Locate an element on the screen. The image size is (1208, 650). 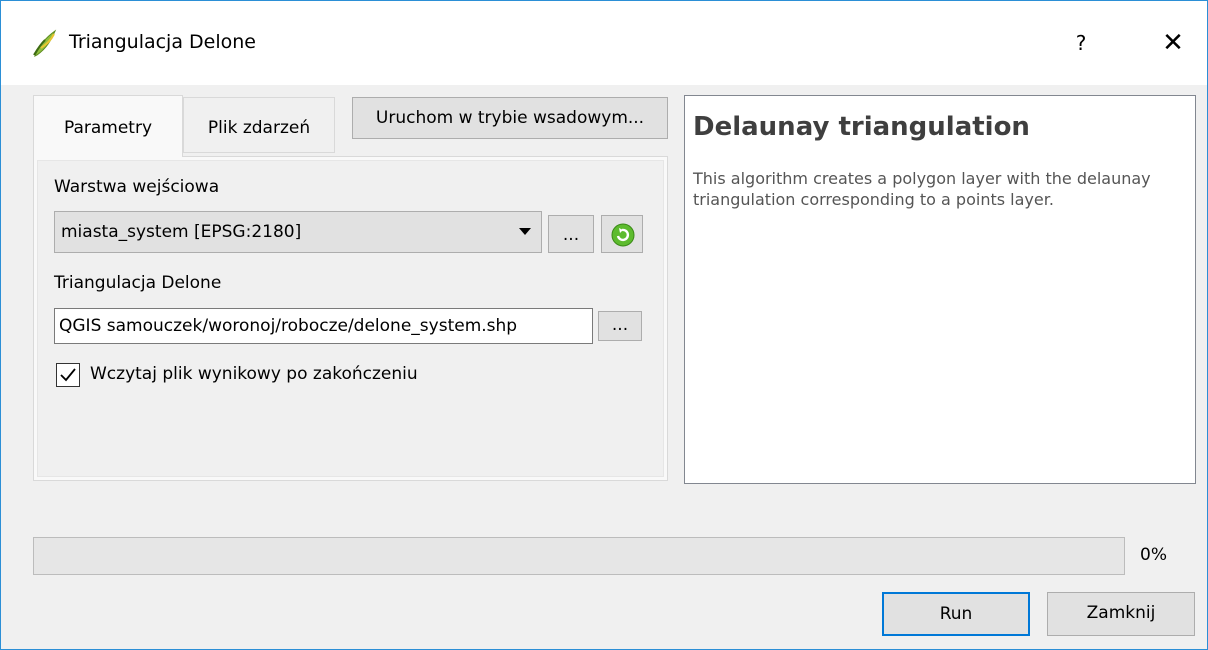
window-title: Triangulacja Delone is located at coordinates (162, 42).